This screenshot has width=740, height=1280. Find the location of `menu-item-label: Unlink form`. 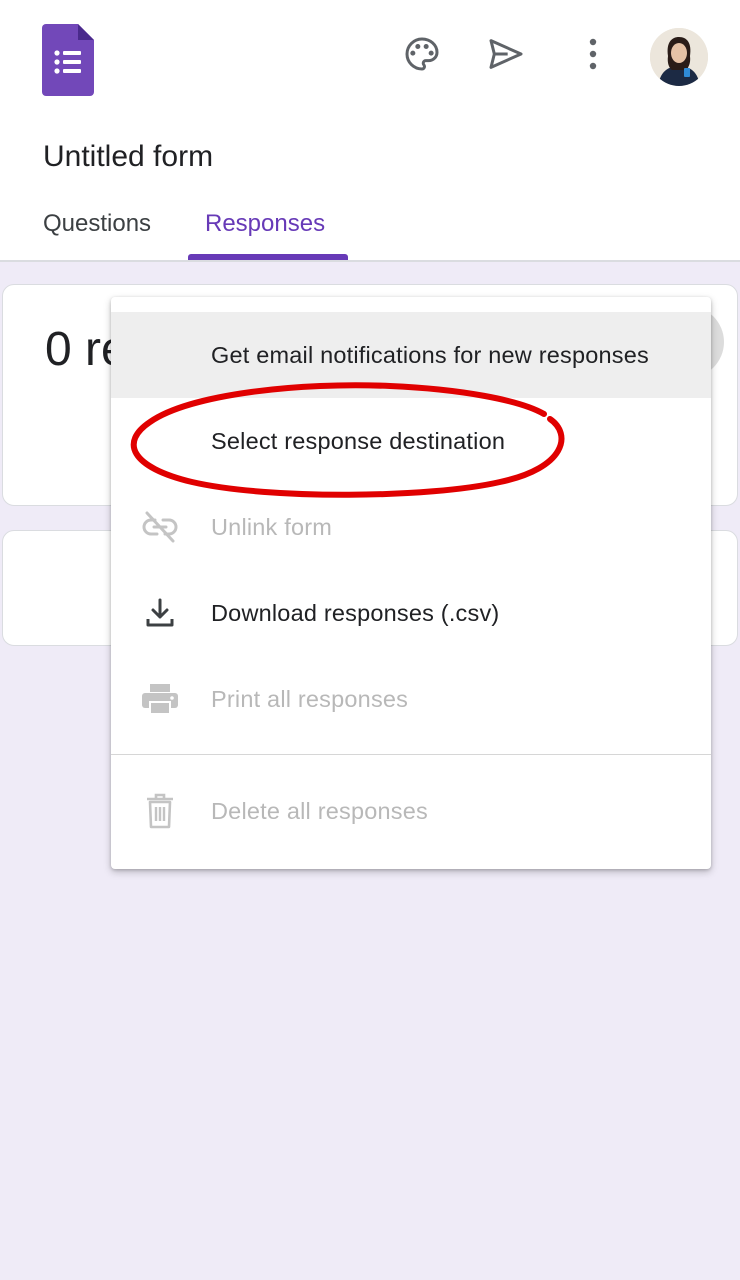

menu-item-label: Unlink form is located at coordinates (272, 526).